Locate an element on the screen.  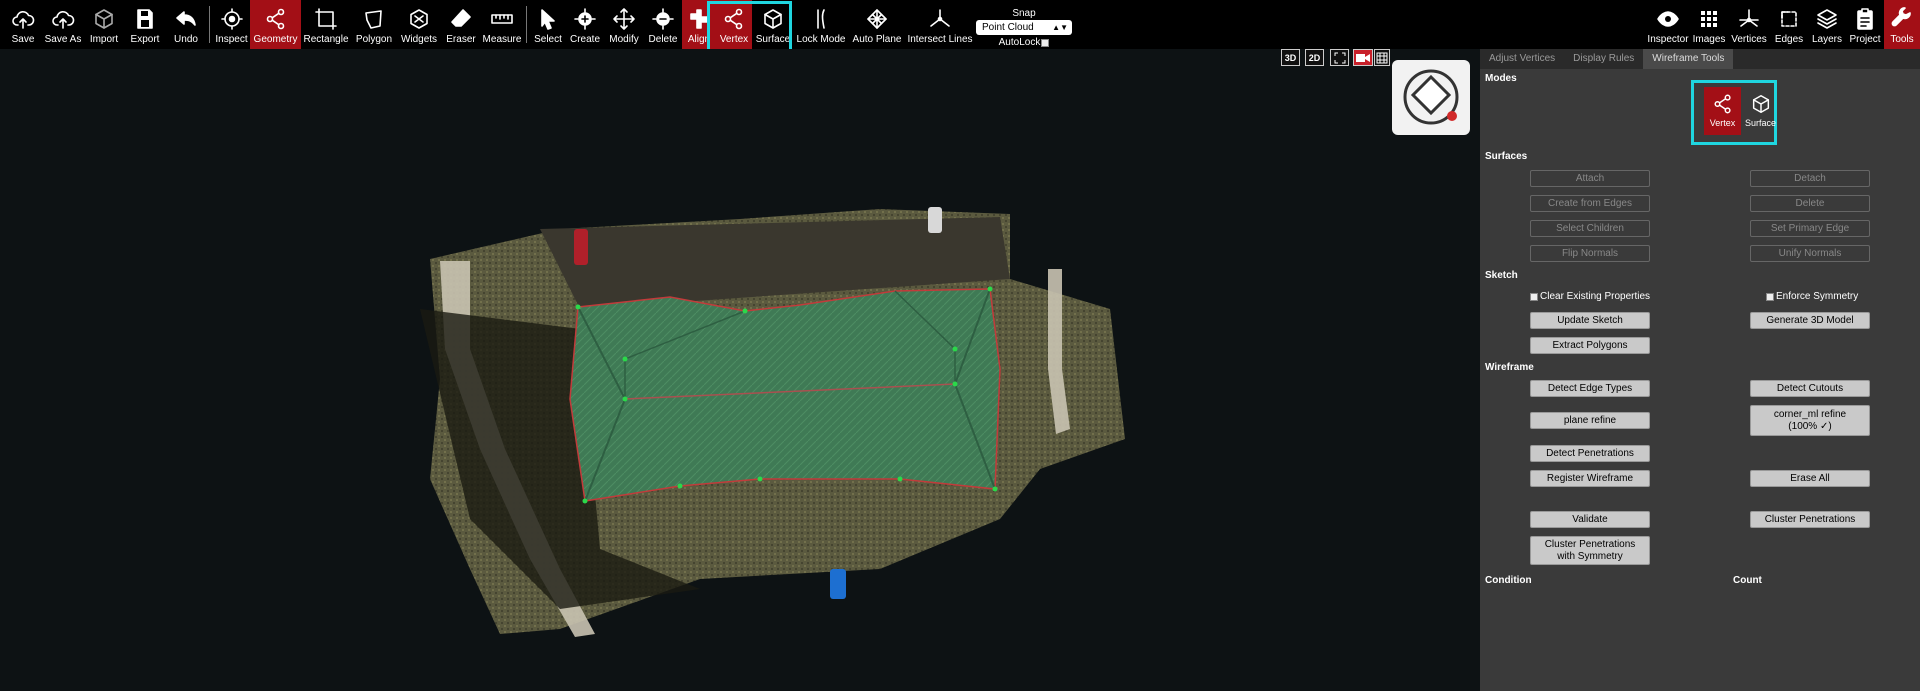
extract-polygons-button: Extract Polygons is located at coordinates (1590, 345).